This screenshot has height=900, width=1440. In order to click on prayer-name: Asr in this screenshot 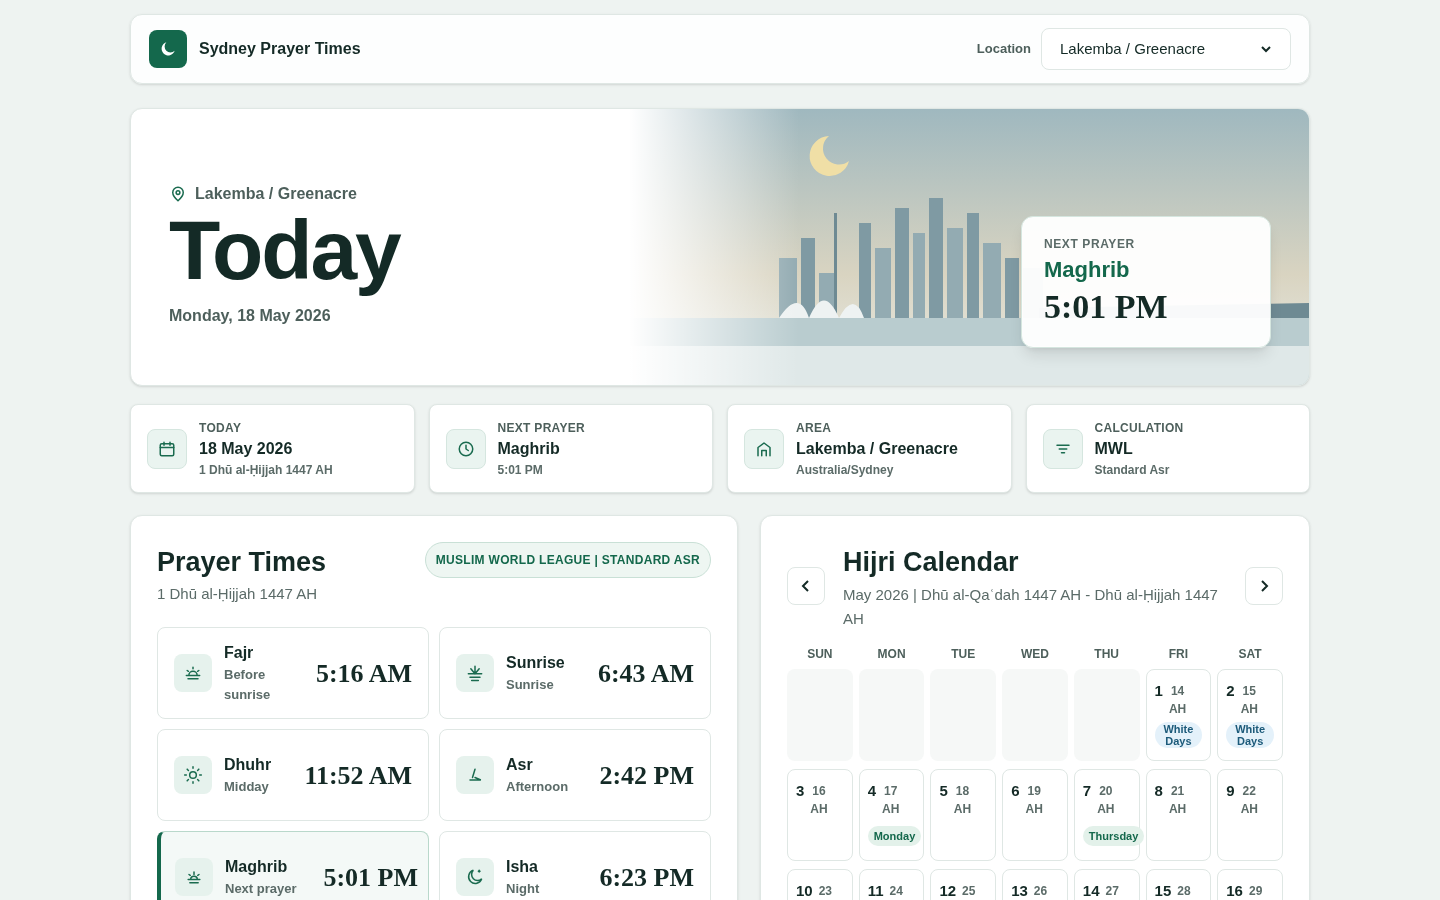, I will do `click(520, 765)`.